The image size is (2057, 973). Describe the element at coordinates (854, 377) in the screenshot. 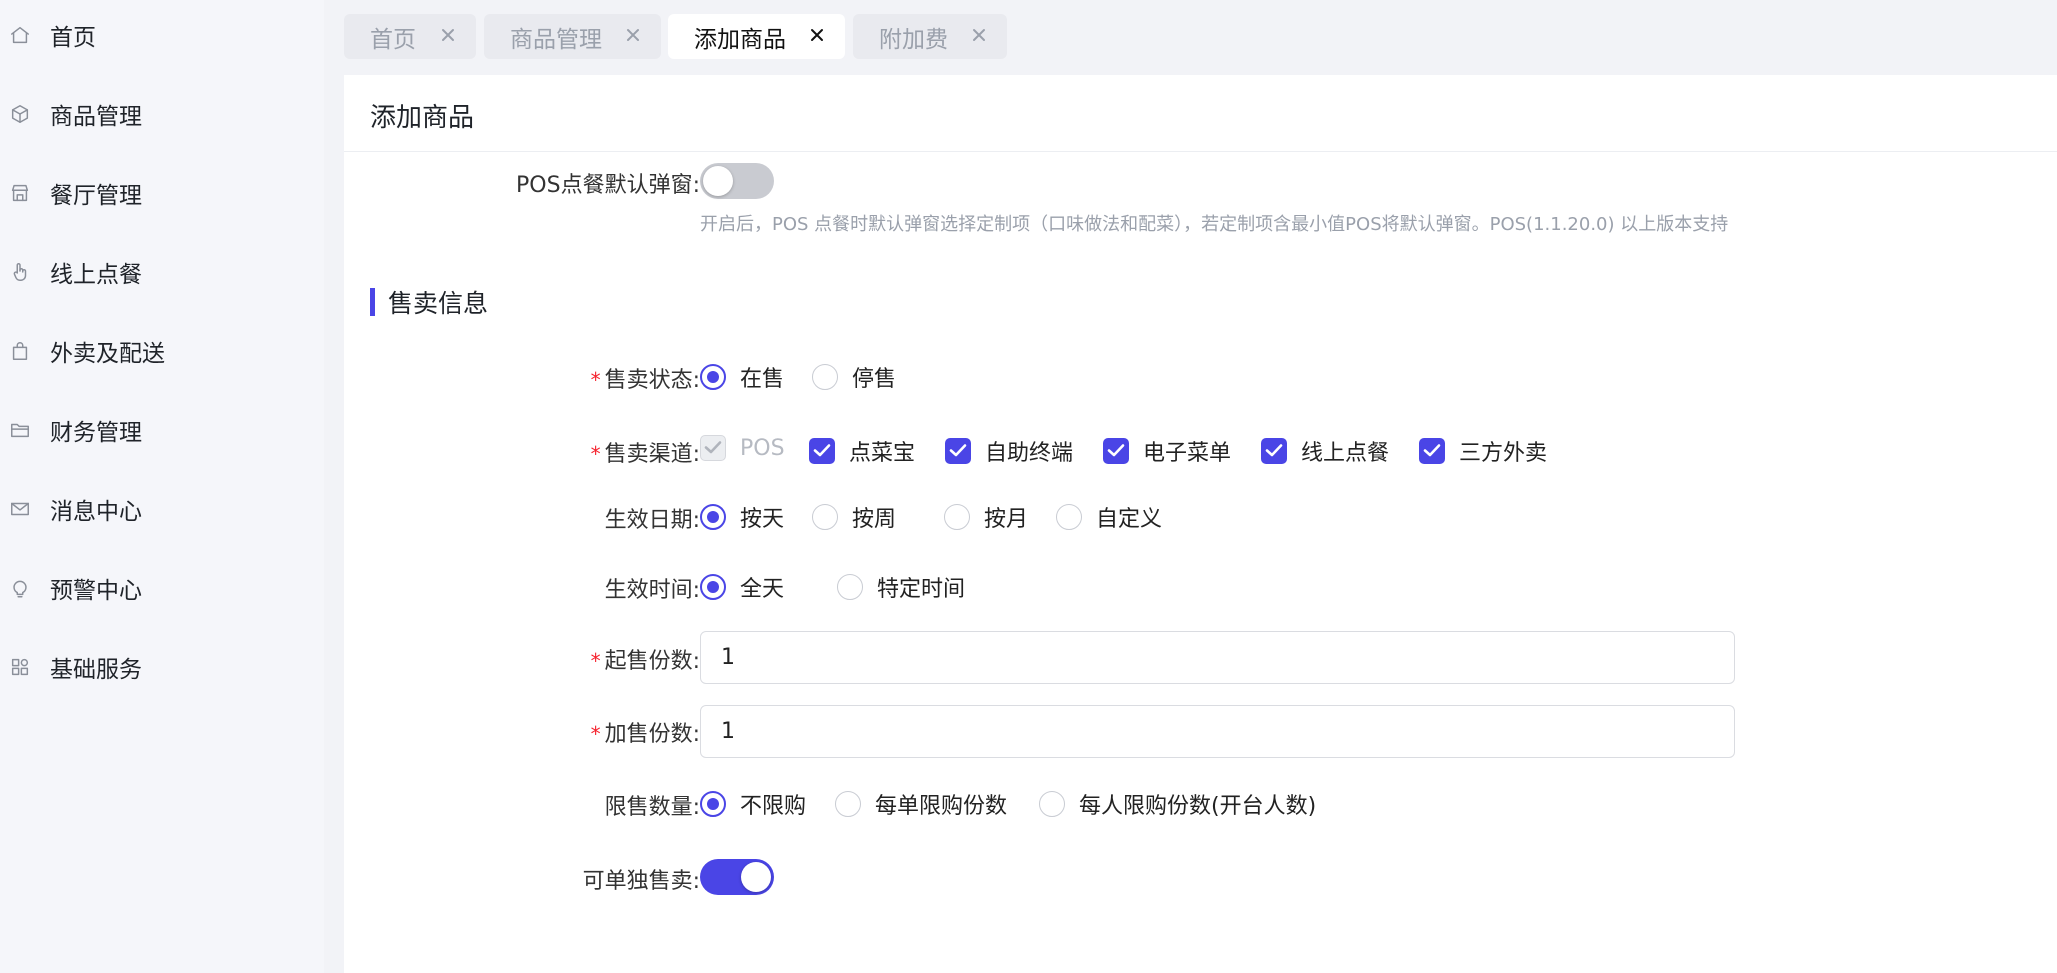

I see `sale-status-option-off-sale: 停售` at that location.